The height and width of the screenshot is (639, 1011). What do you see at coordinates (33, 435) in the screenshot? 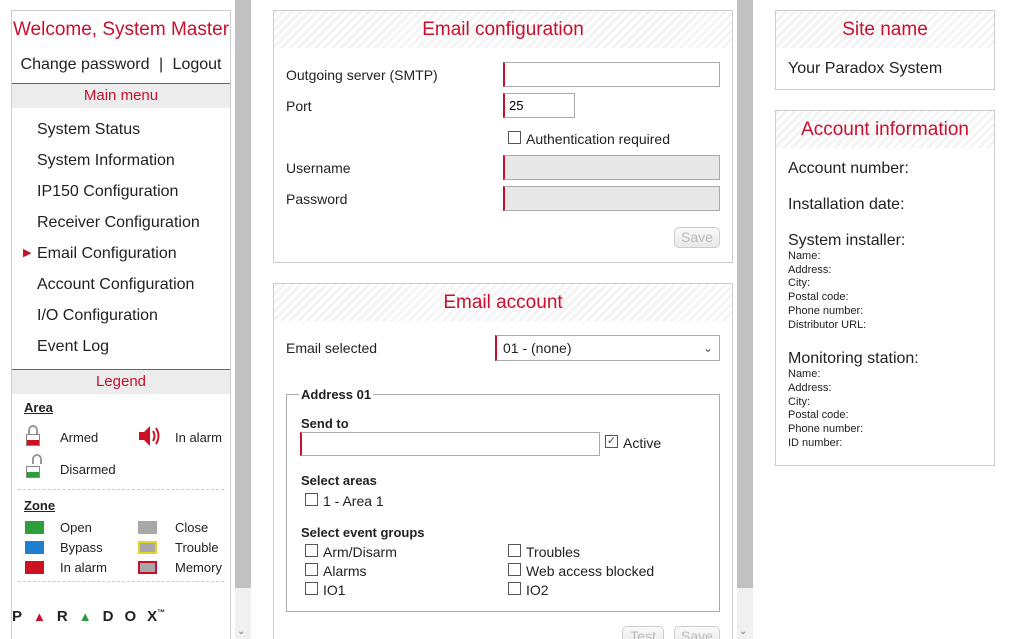
I see `armed-lock-icon` at bounding box center [33, 435].